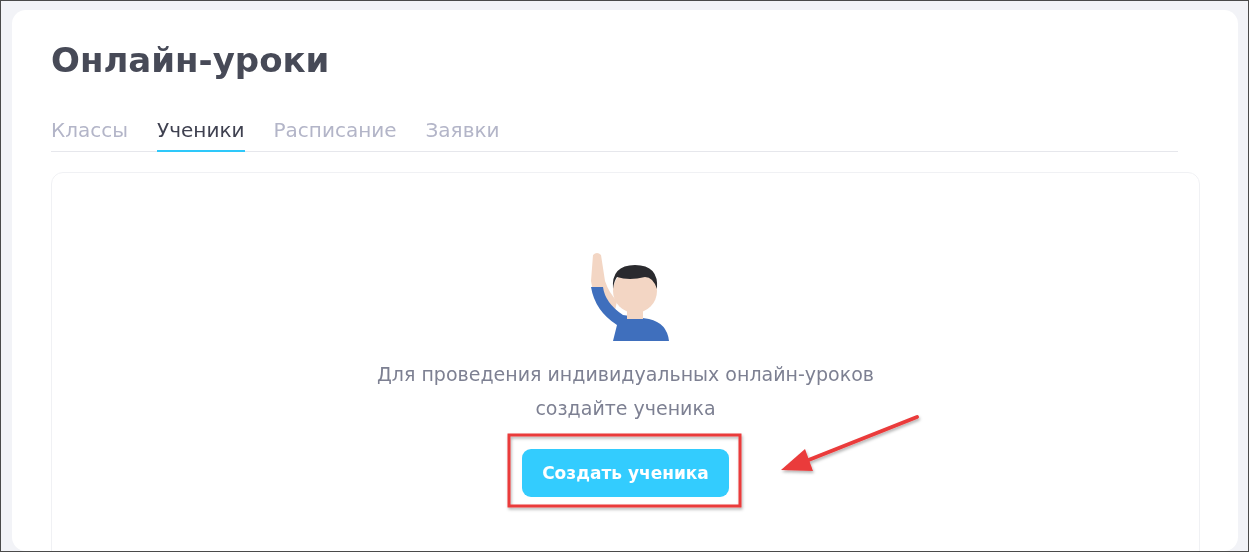  Describe the element at coordinates (335, 133) in the screenshot. I see `tab: Расписание` at that location.